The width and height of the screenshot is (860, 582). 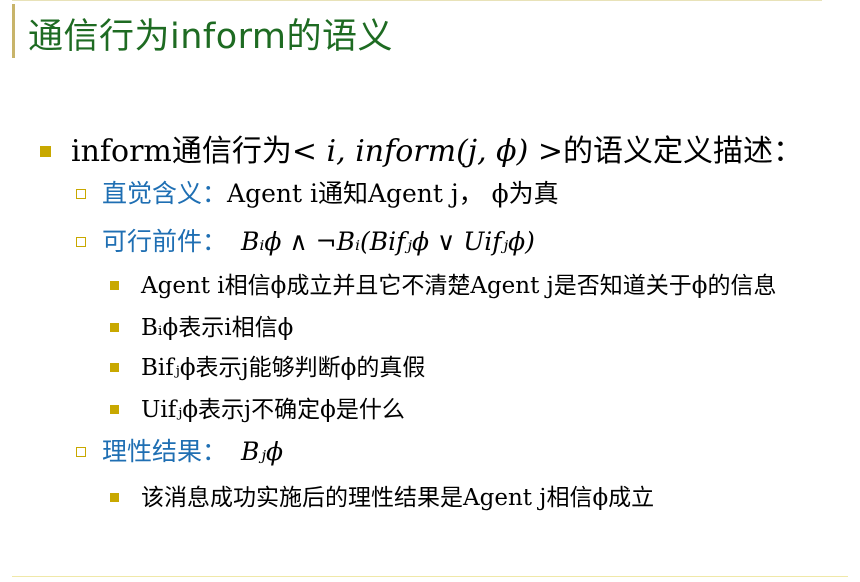 I want to click on feasibility-item: Bifⱼϕ表示j能够判断ϕ的真假, so click(x=267, y=365).